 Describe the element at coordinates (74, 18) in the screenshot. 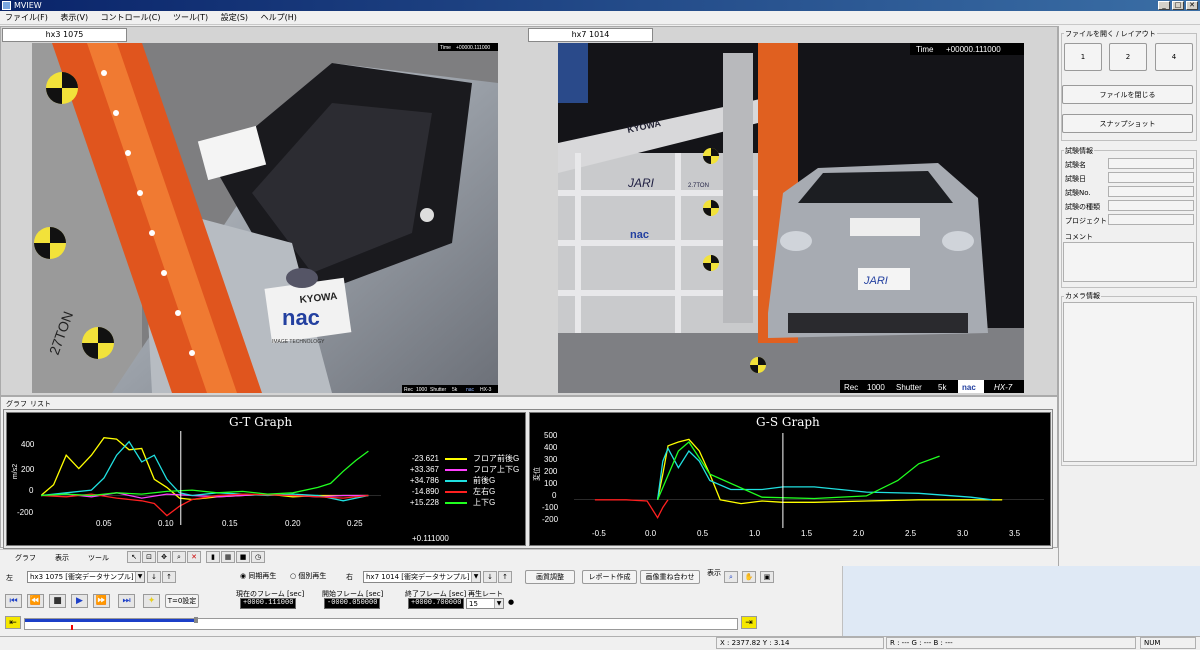

I see `menu-view: 表示(V)` at that location.